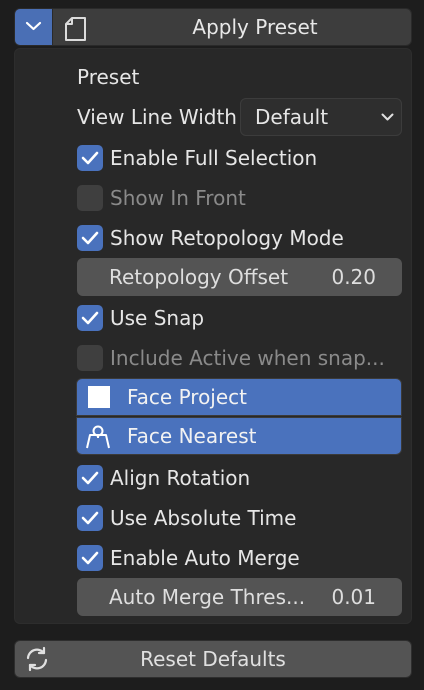 This screenshot has width=424, height=690. I want to click on include-active-checkbox, so click(90, 358).